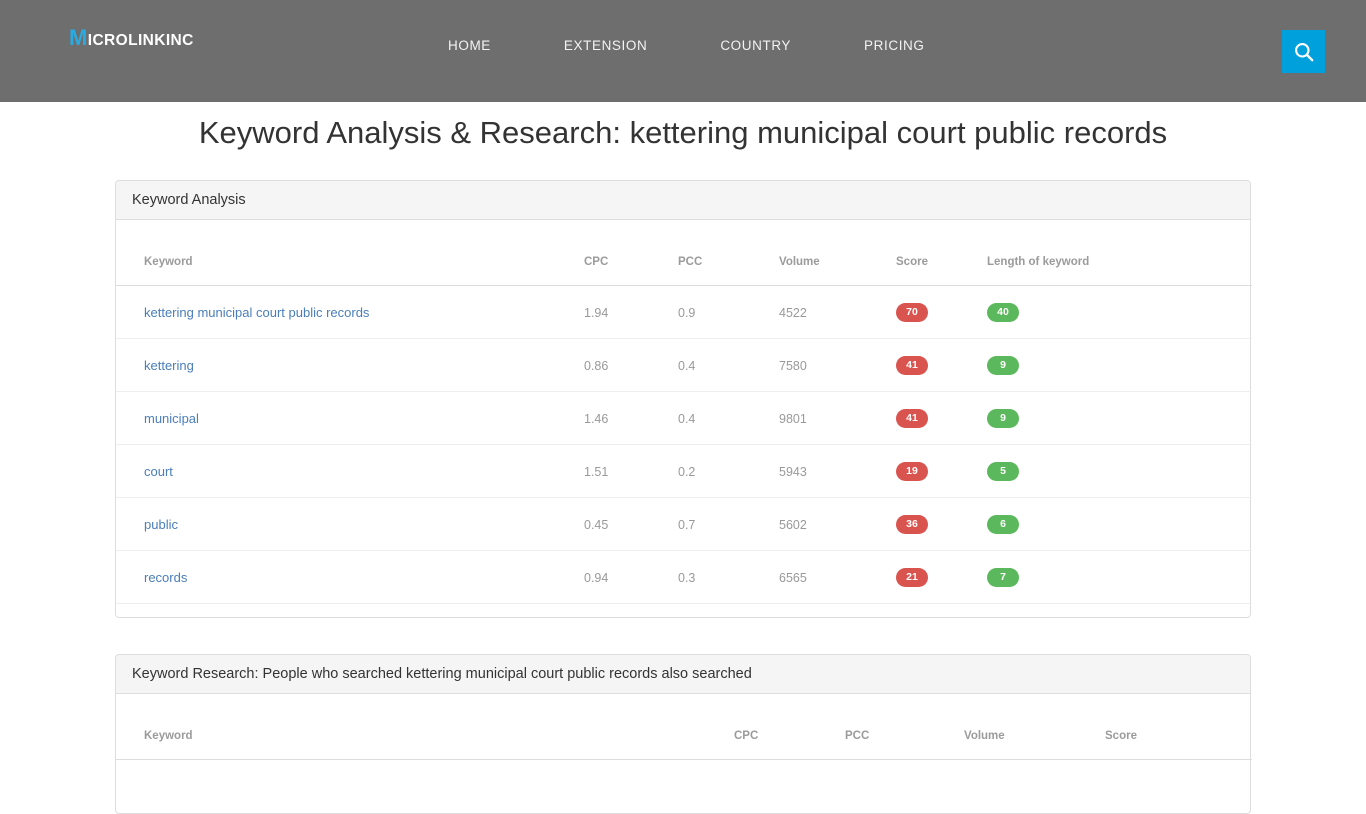 The height and width of the screenshot is (814, 1366). Describe the element at coordinates (1119, 312) in the screenshot. I see `cell-length: 40` at that location.